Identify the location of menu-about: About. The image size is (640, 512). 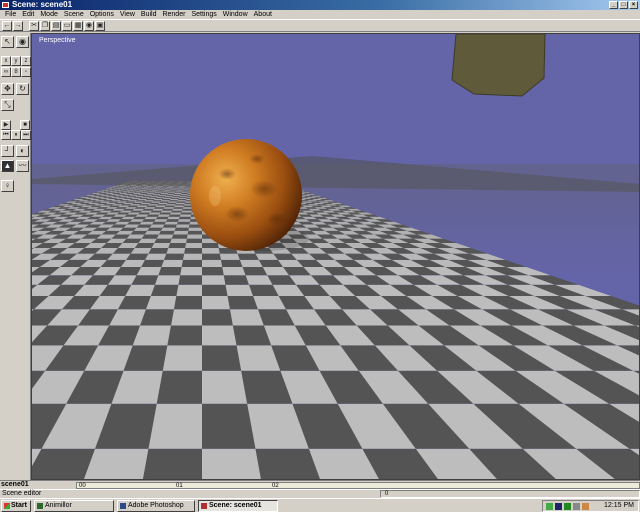
(263, 14).